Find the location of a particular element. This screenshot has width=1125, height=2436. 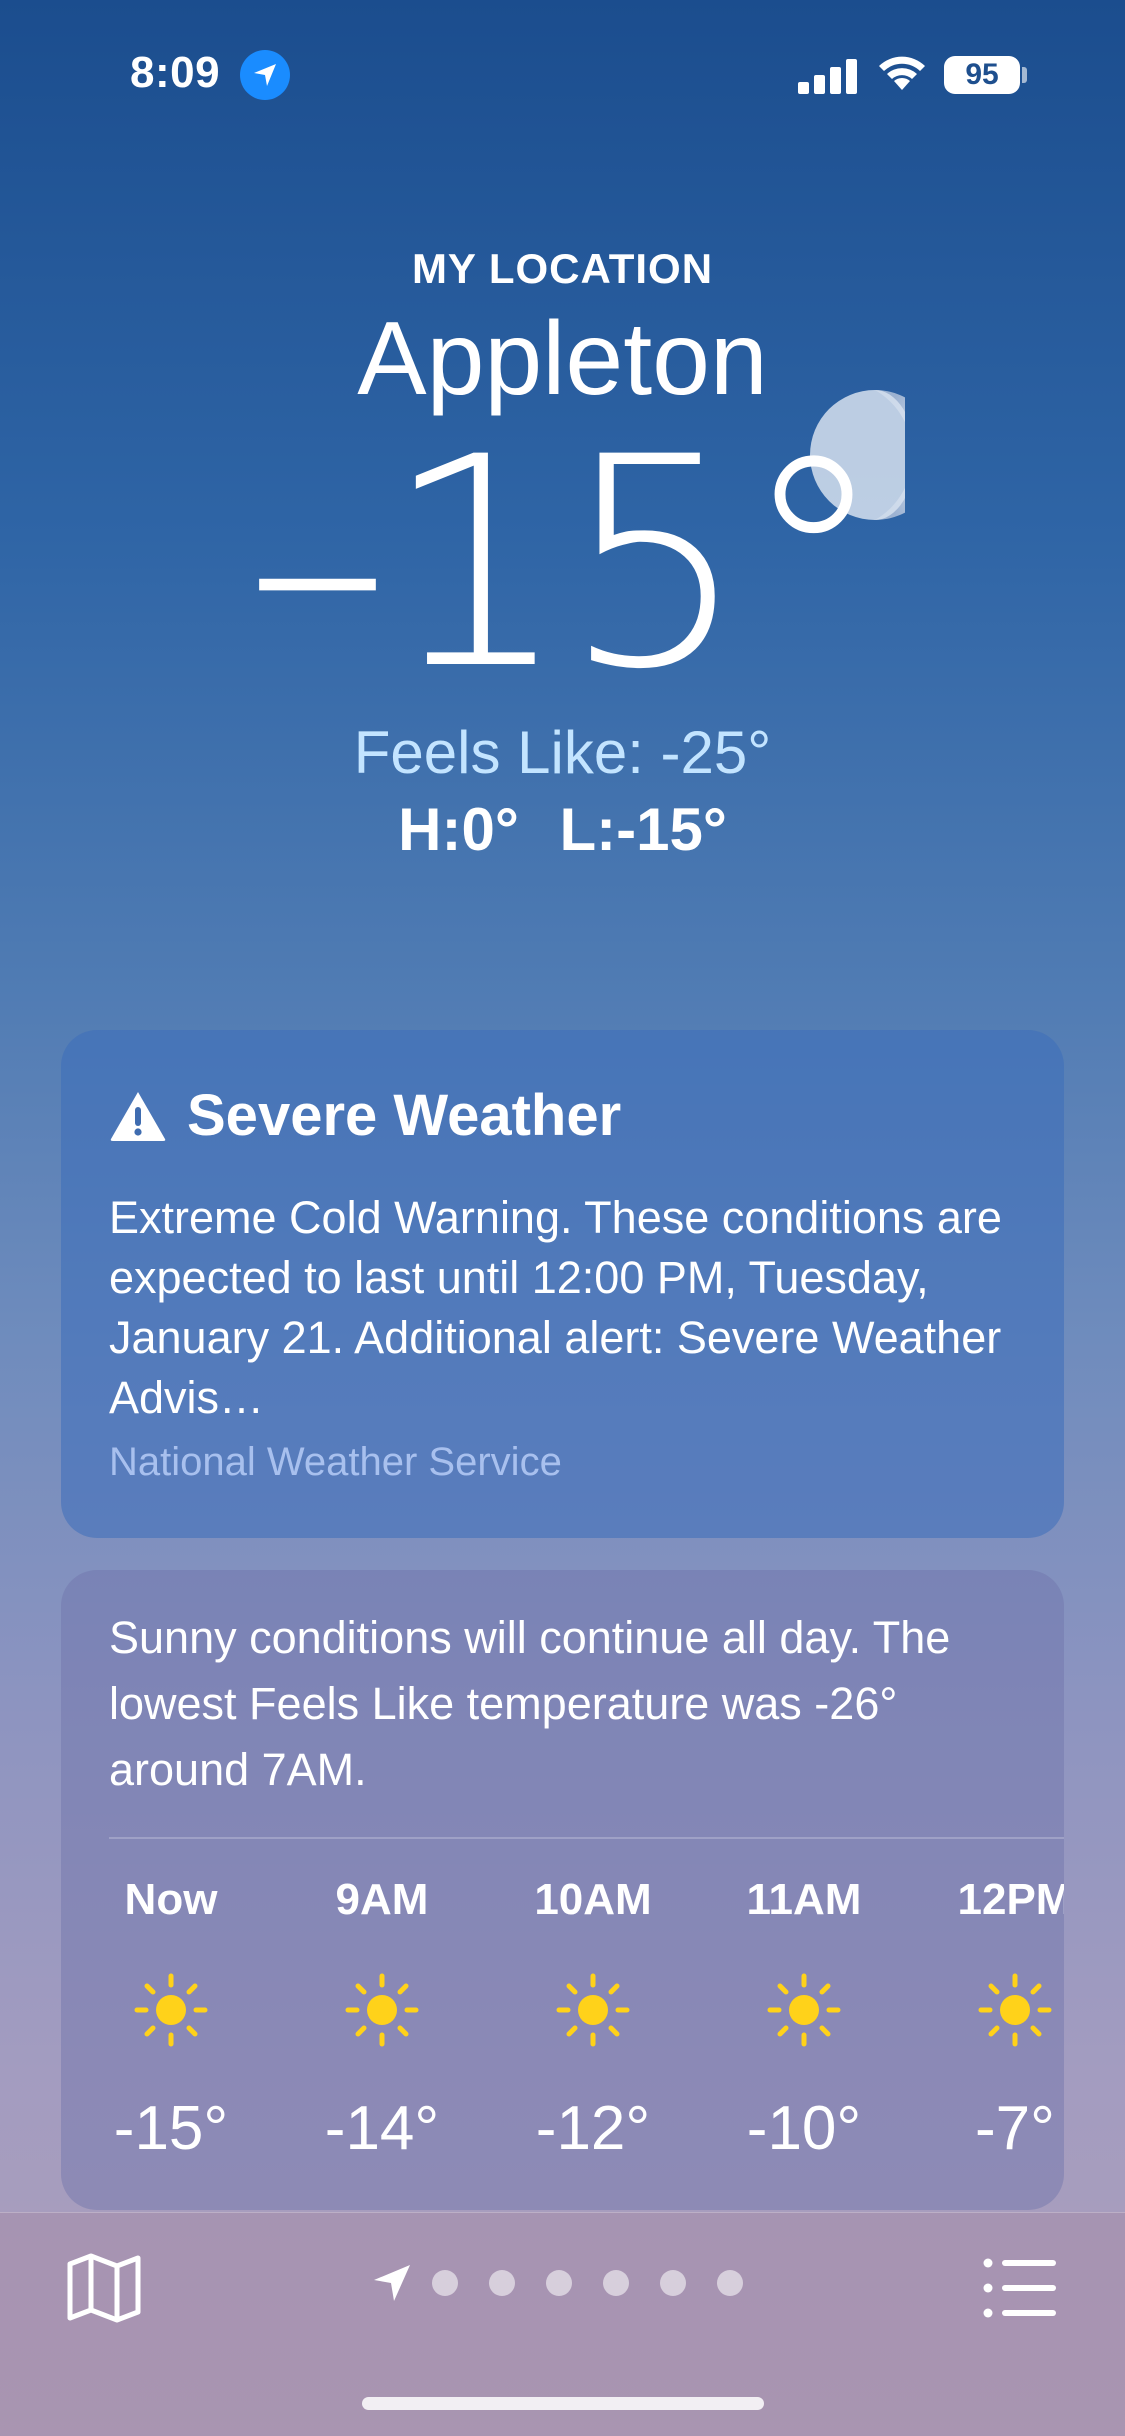

hour-item: 11AM -10° is located at coordinates (804, 2017).